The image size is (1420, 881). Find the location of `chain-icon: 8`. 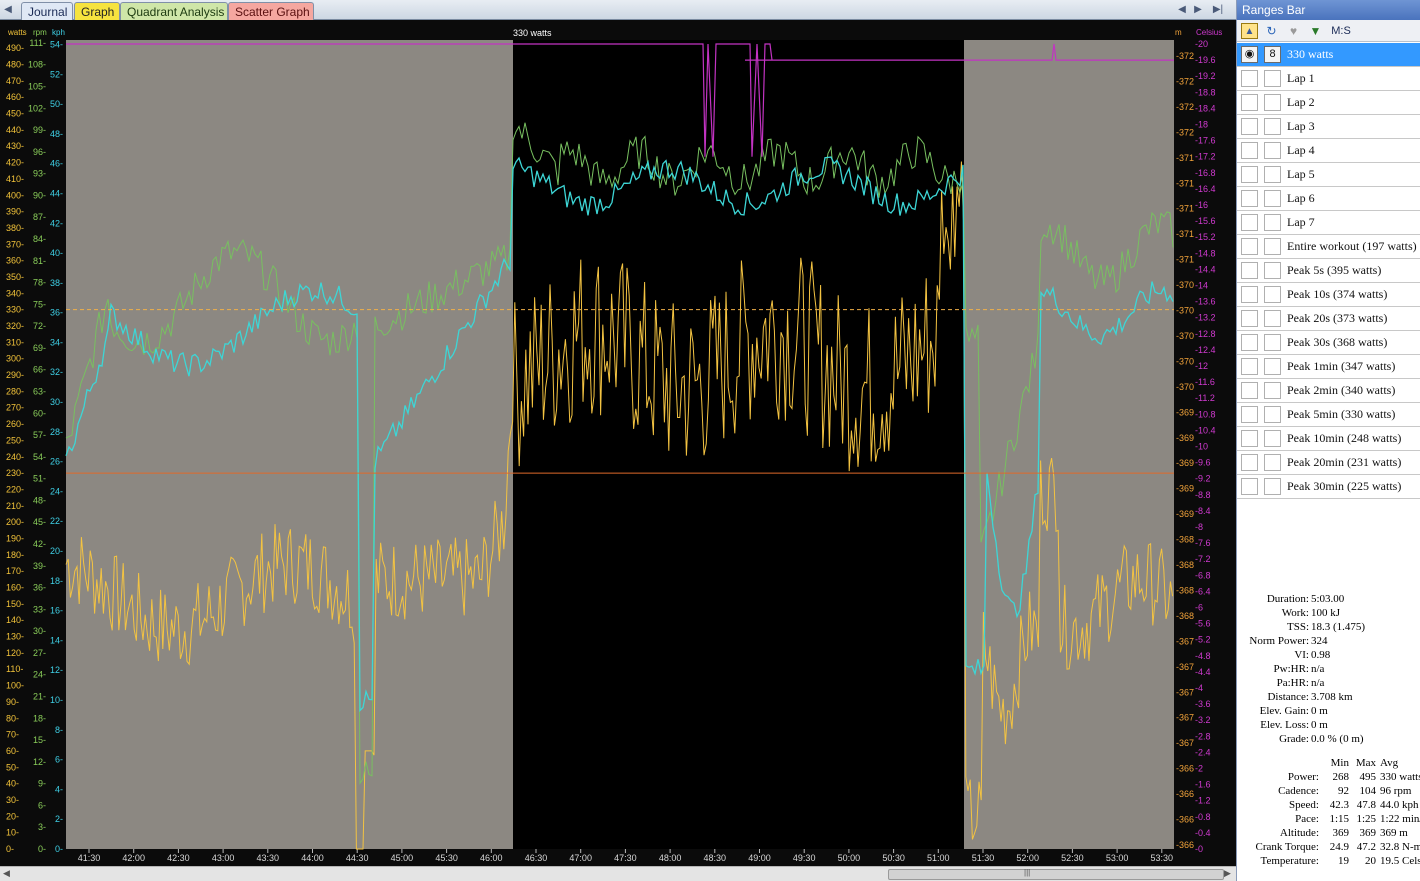

chain-icon: 8 is located at coordinates (1272, 54).